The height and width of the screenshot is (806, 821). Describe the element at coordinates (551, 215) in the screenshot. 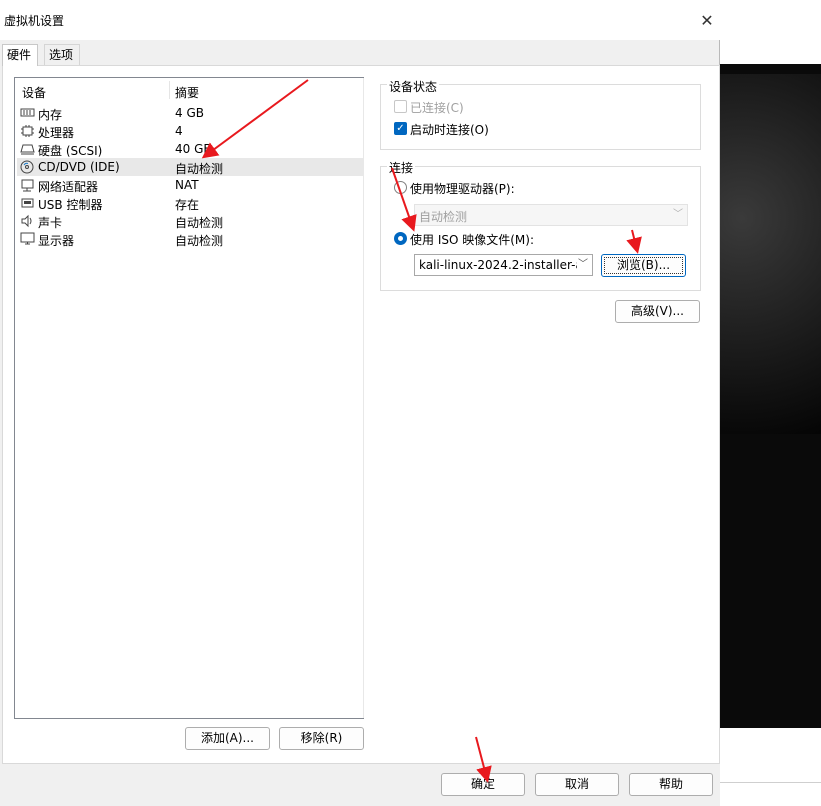

I see `physical-drive-select: 自动检测 ﹀` at that location.